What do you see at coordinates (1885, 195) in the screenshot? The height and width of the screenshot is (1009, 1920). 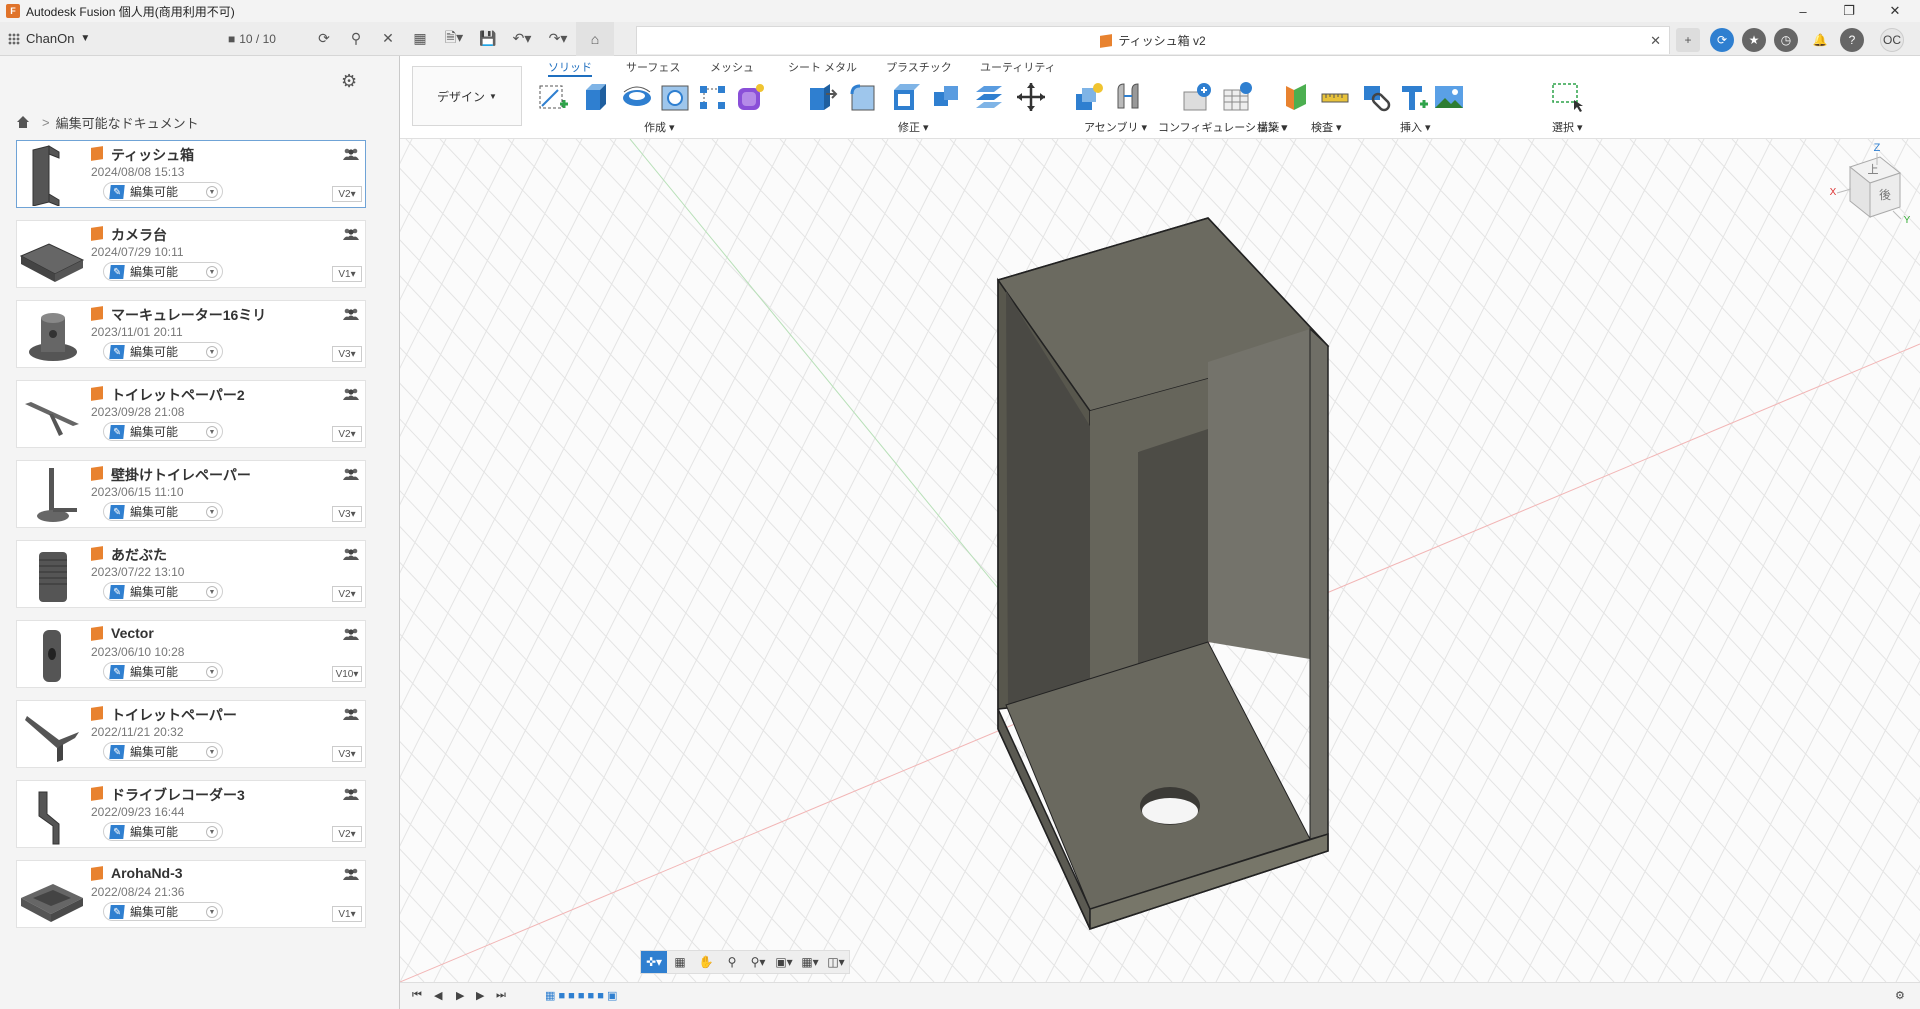 I see `viewcube-back-label: 後` at bounding box center [1885, 195].